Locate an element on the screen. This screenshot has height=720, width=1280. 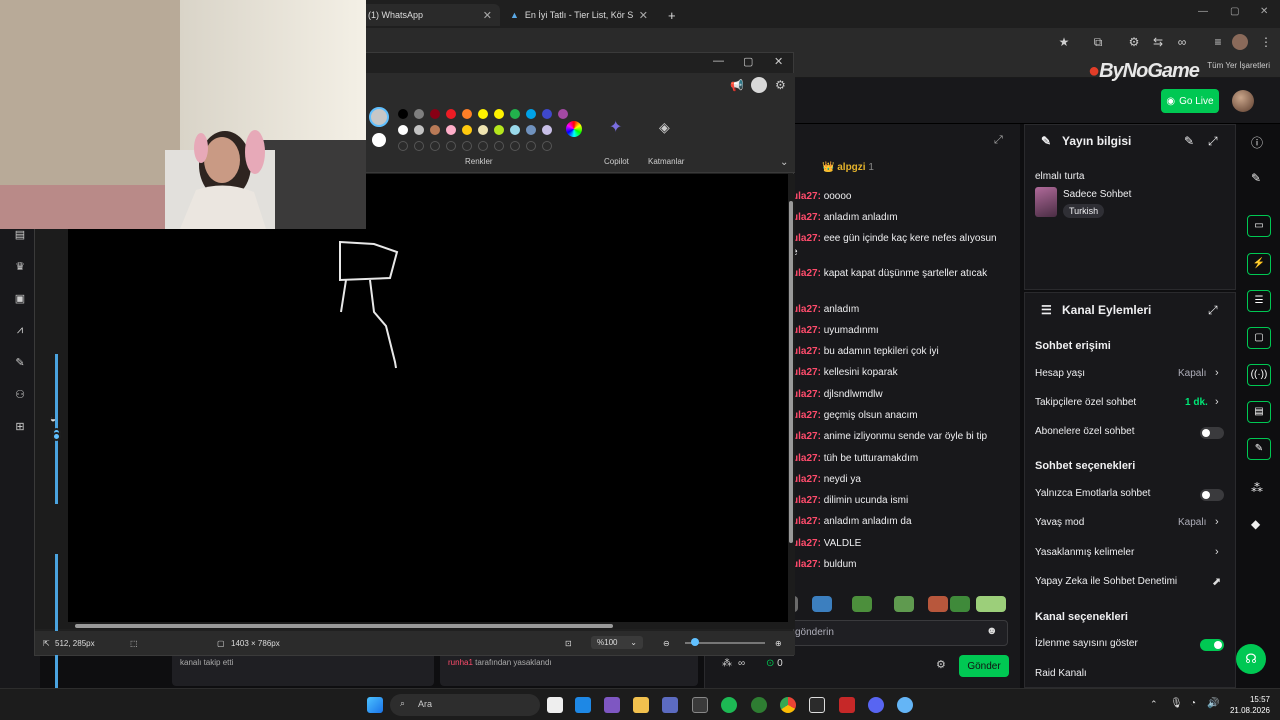
store-icon is located at coordinates (700, 705).